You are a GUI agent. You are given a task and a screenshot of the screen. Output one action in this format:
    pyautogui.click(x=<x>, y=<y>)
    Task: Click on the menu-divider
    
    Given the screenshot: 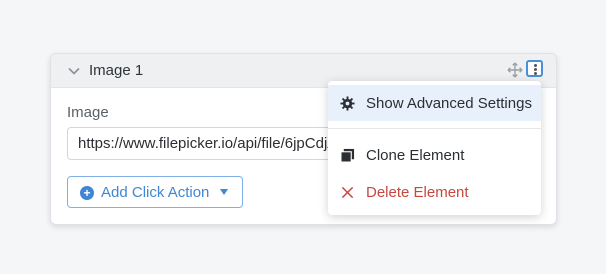 What is the action you would take?
    pyautogui.click(x=434, y=128)
    